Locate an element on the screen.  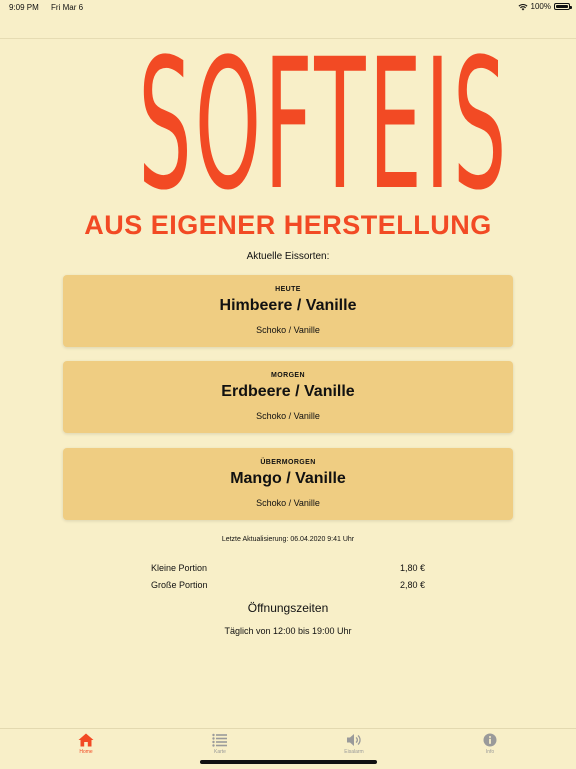
tab-label: Home is located at coordinates (86, 752).